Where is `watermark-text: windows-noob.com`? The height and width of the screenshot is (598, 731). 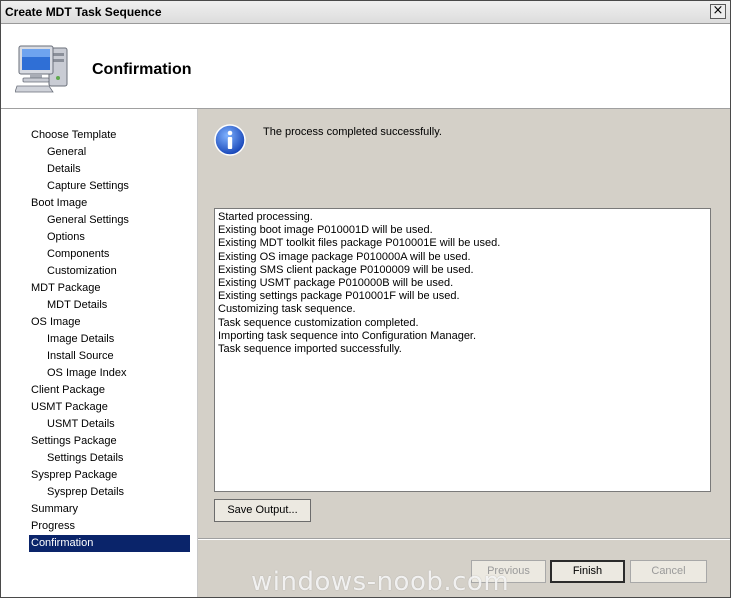
watermark-text: windows-noob.com is located at coordinates (380, 582).